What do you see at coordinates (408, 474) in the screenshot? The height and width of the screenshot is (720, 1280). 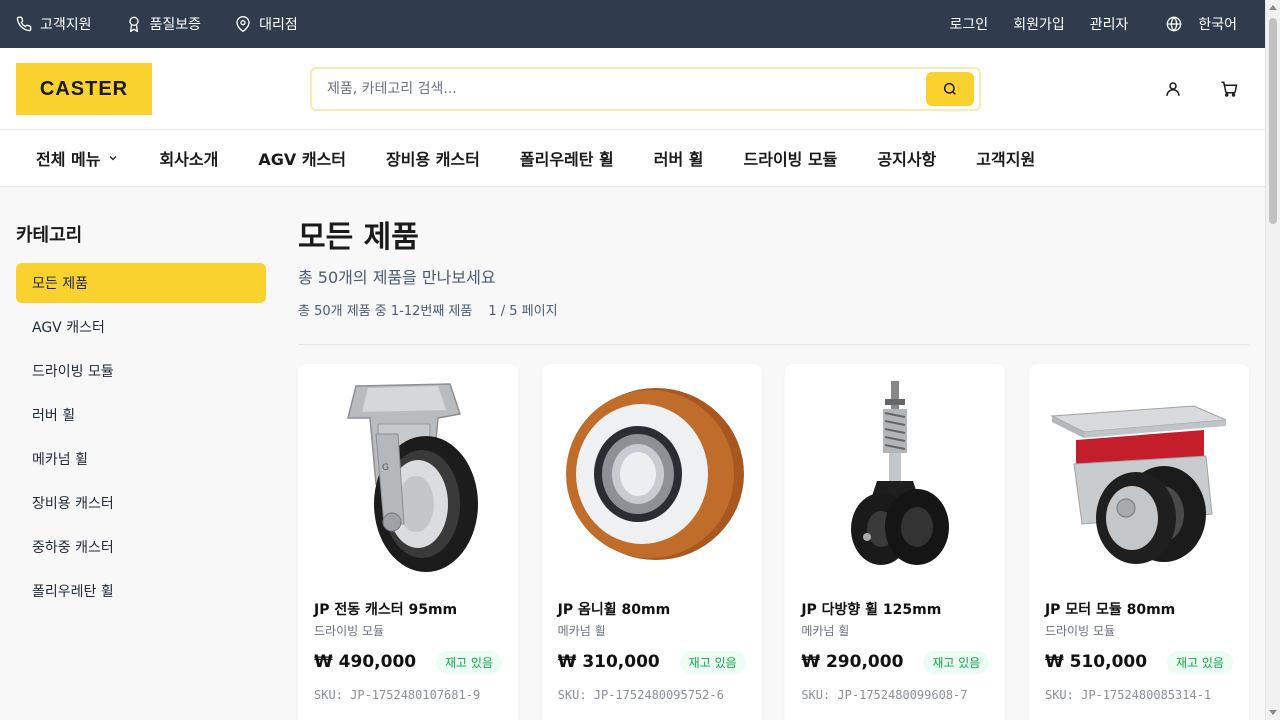 I see `product-image: G` at bounding box center [408, 474].